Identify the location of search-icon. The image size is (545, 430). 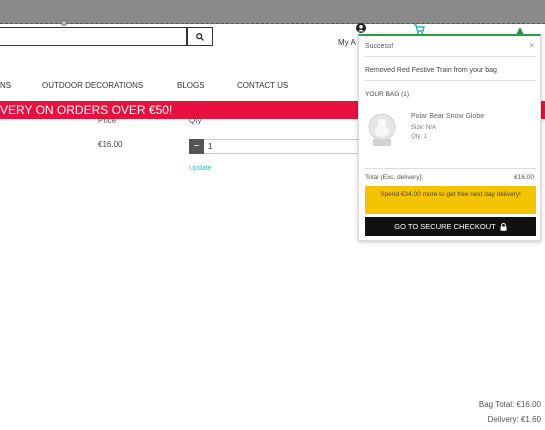
(200, 36).